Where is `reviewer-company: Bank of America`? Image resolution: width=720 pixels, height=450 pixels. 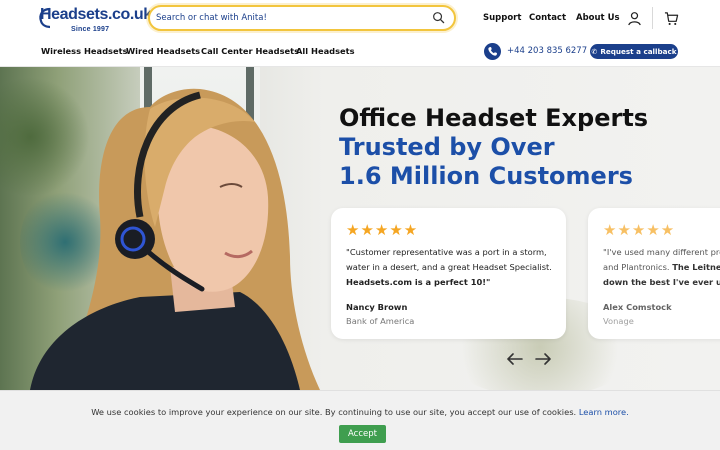 reviewer-company: Bank of America is located at coordinates (380, 321).